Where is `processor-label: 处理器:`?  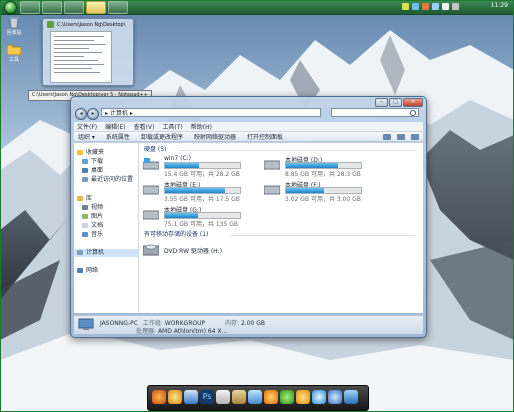
processor-label: 处理器: is located at coordinates (146, 331).